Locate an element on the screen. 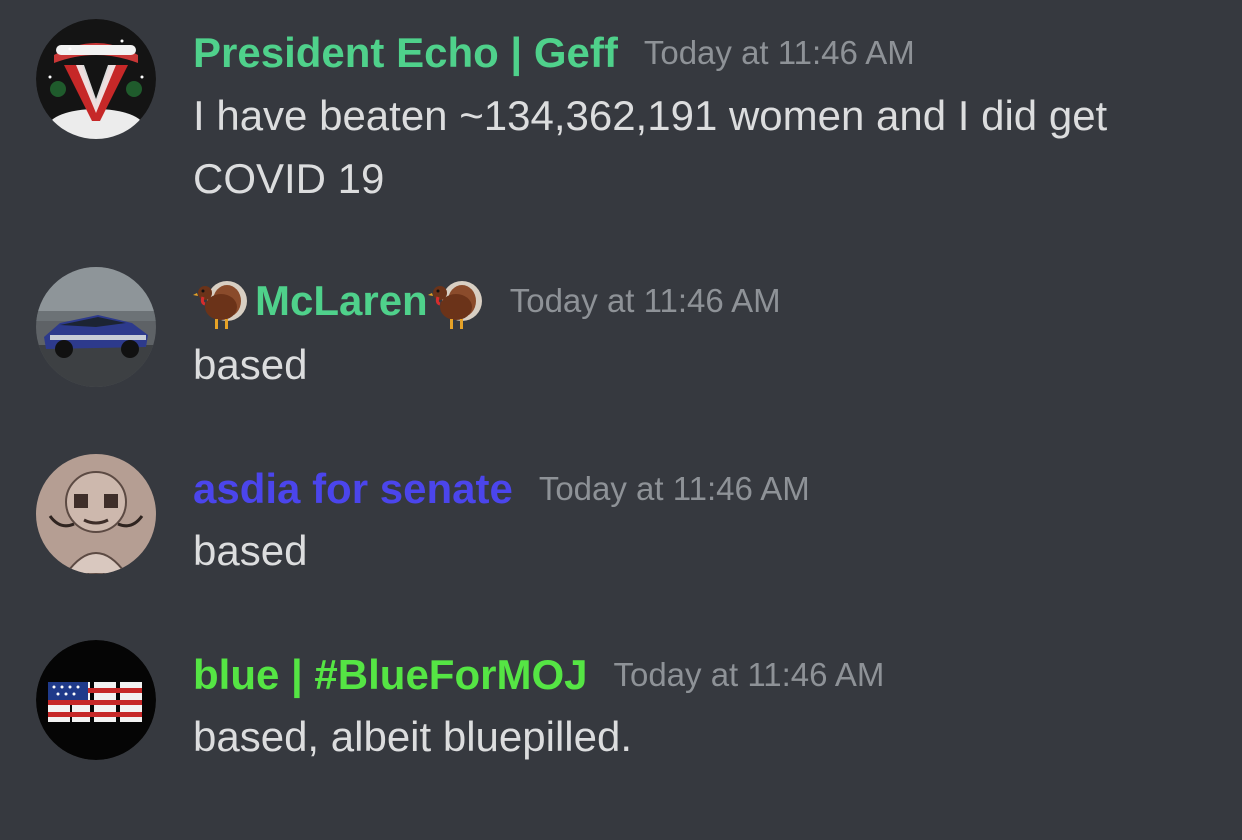 Image resolution: width=1242 pixels, height=840 pixels. flag-text-avatar is located at coordinates (96, 700).